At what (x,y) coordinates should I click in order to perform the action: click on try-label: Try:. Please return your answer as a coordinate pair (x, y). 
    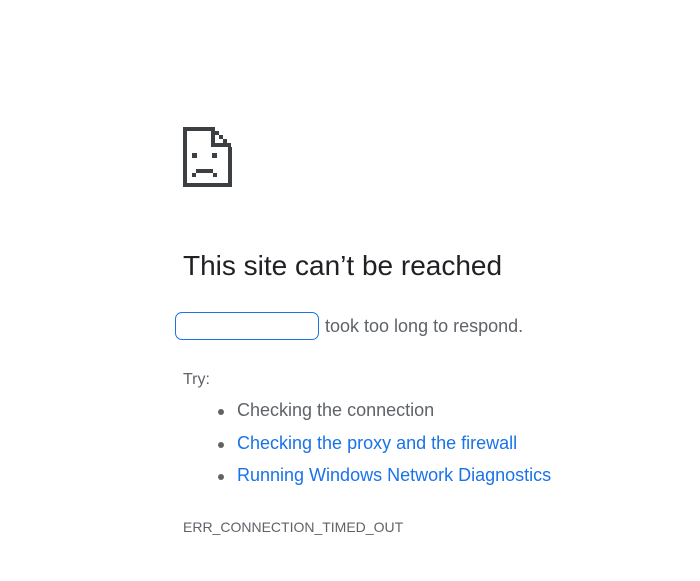
    Looking at the image, I should click on (196, 379).